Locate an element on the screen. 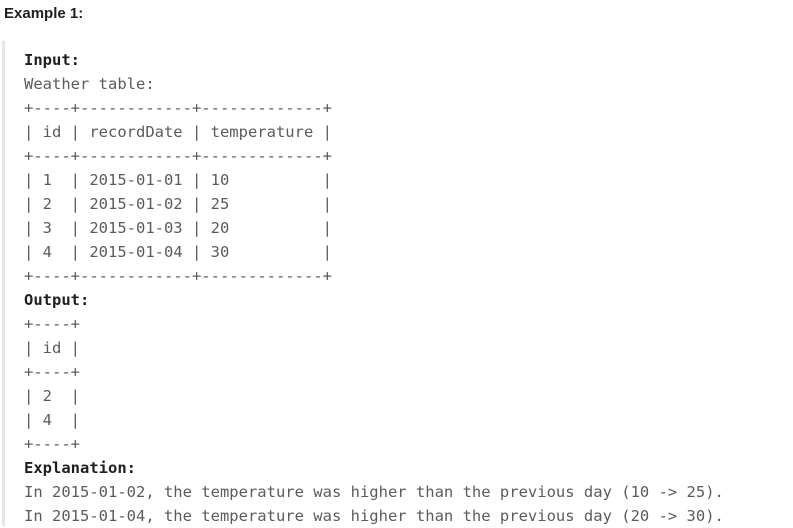 The image size is (793, 528). output-table-header-row: | id | is located at coordinates (52, 348).